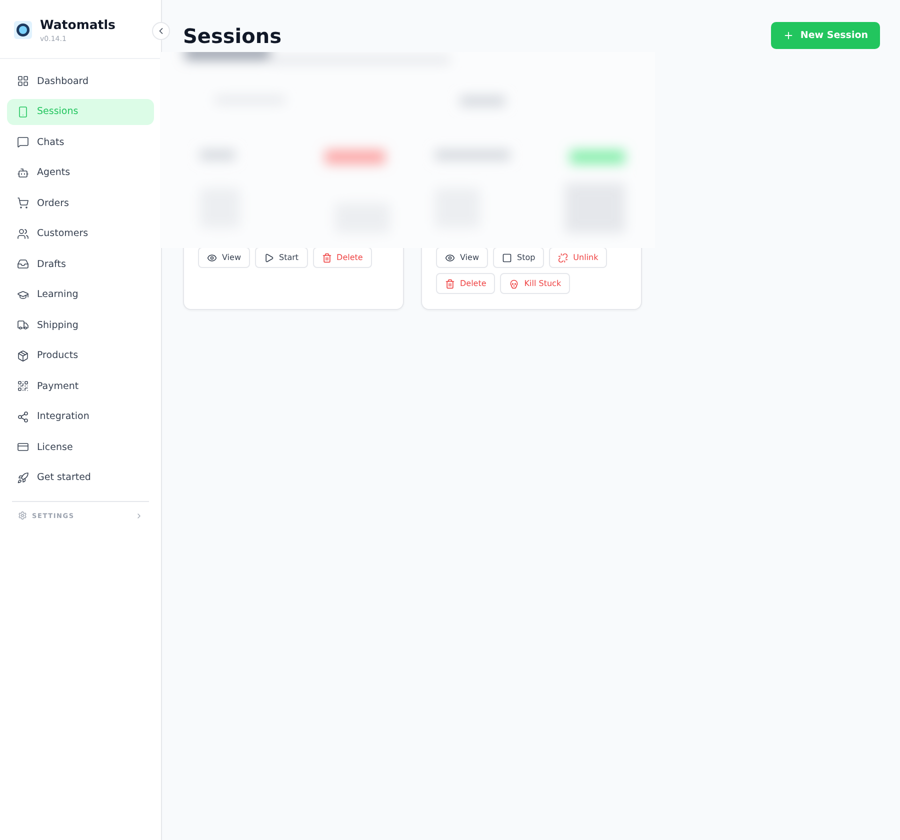 This screenshot has height=840, width=900. I want to click on page-title: Sessions, so click(232, 36).